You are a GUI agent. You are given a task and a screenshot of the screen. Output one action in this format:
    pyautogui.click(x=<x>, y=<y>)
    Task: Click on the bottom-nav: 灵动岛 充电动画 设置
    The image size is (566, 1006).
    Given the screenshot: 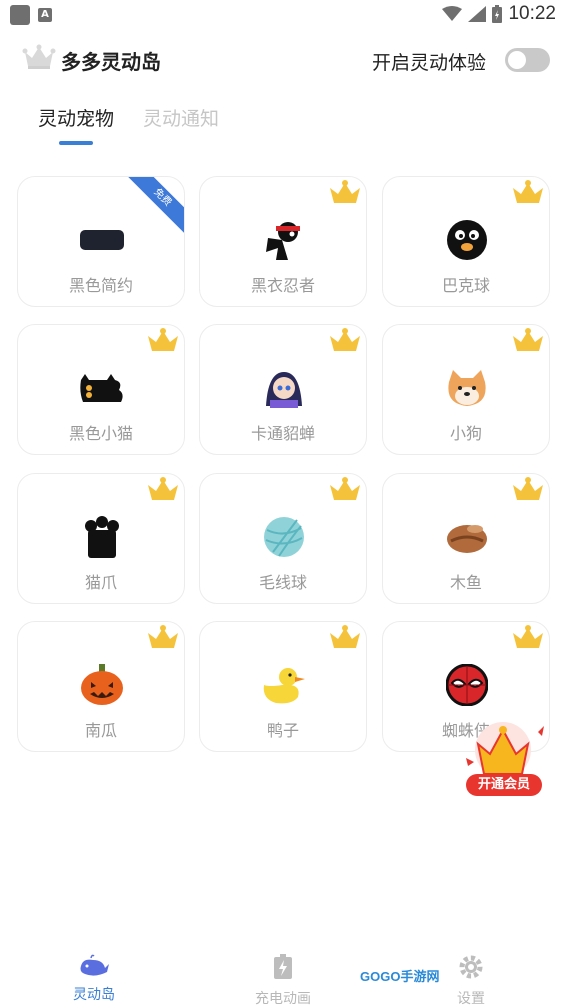 What is the action you would take?
    pyautogui.click(x=283, y=976)
    